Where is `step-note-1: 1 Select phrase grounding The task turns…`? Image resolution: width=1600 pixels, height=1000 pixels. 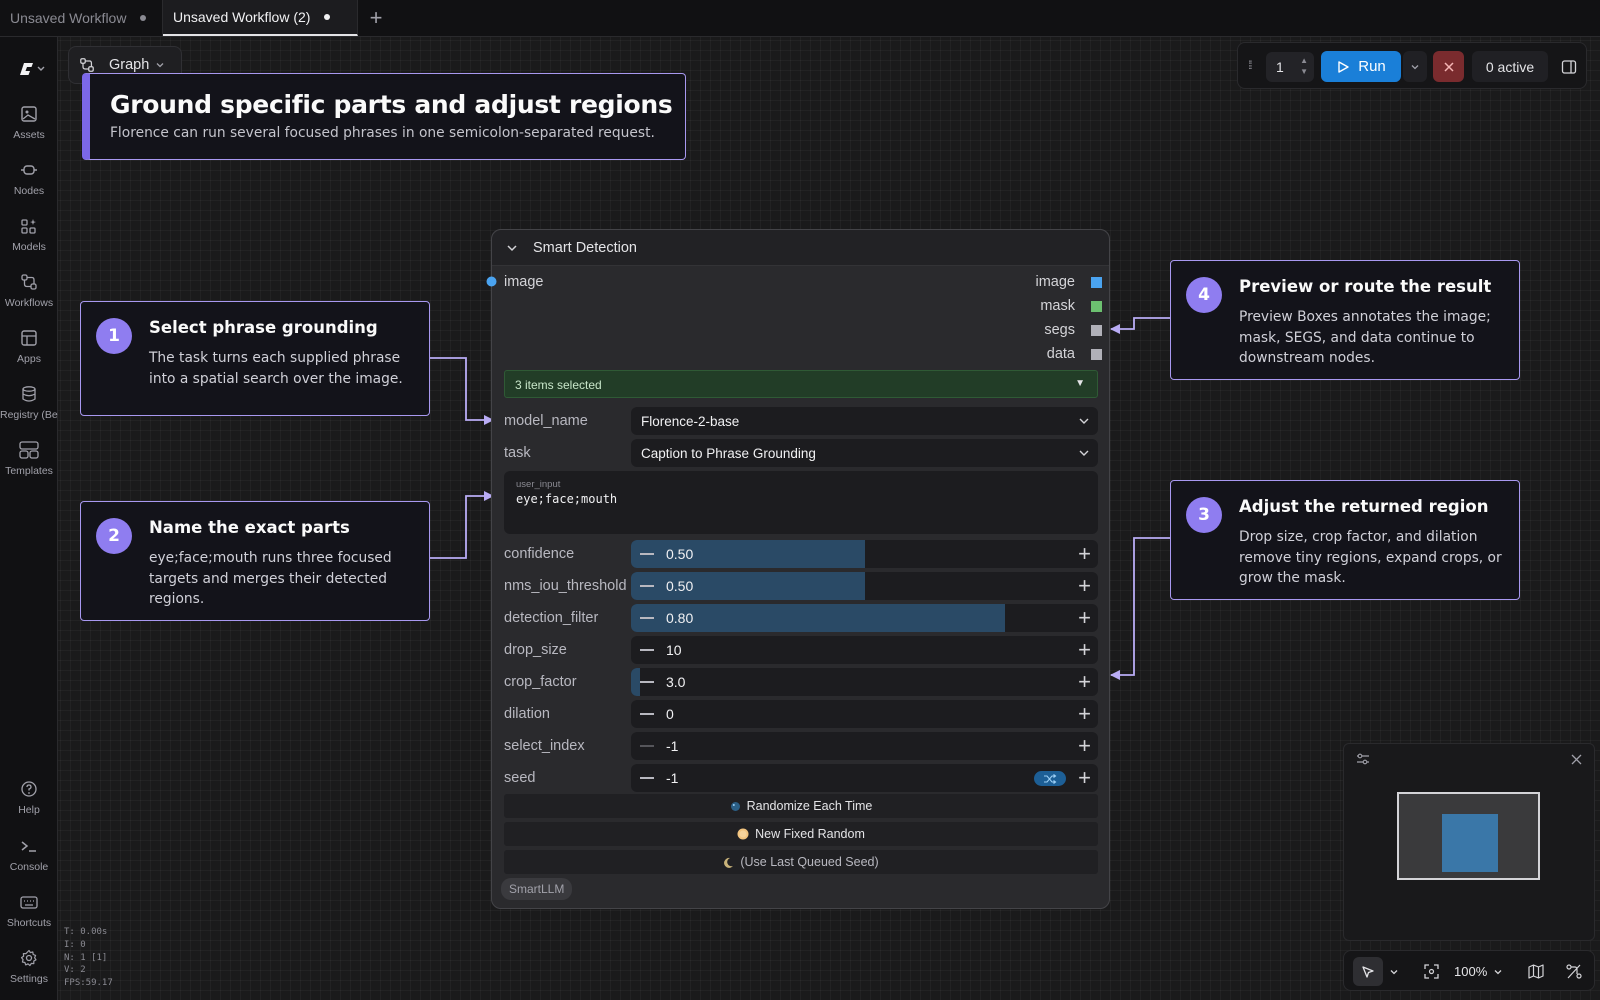 step-note-1: 1 Select phrase grounding The task turns… is located at coordinates (255, 358).